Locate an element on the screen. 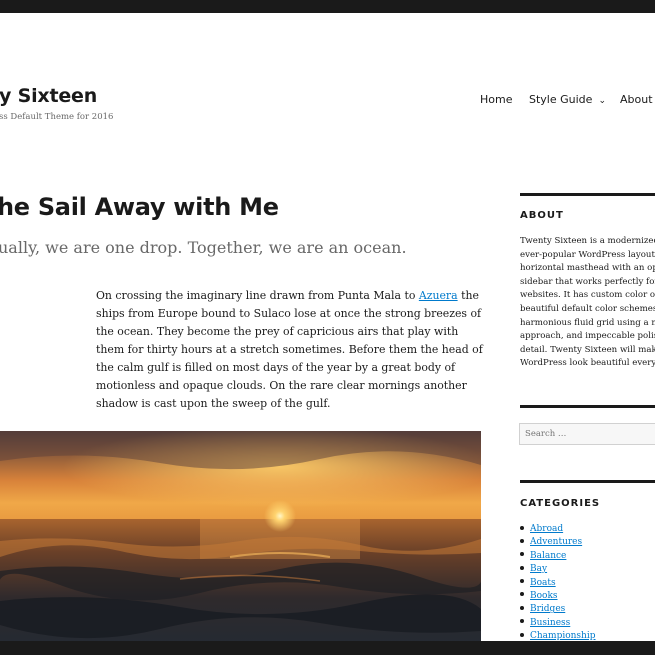  about-line: harmonious fluid grid using a mo is located at coordinates (587, 322).